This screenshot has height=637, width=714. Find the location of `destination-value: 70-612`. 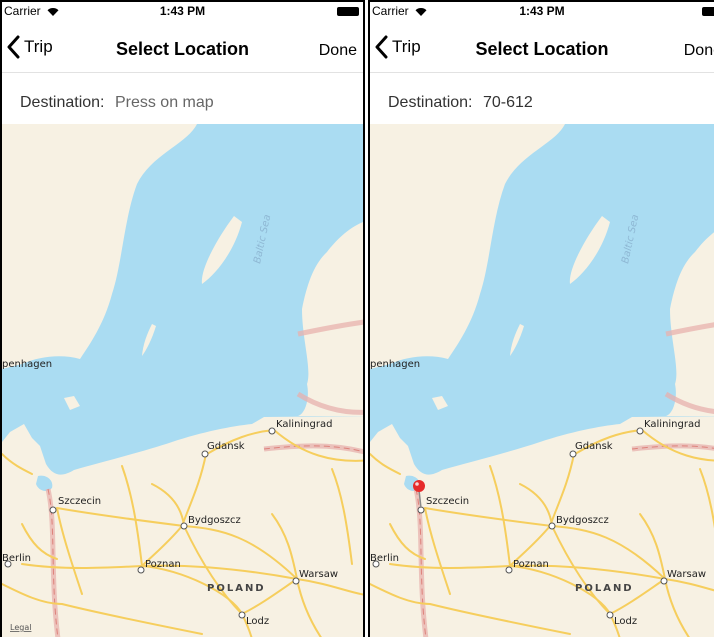

destination-value: 70-612 is located at coordinates (507, 102).